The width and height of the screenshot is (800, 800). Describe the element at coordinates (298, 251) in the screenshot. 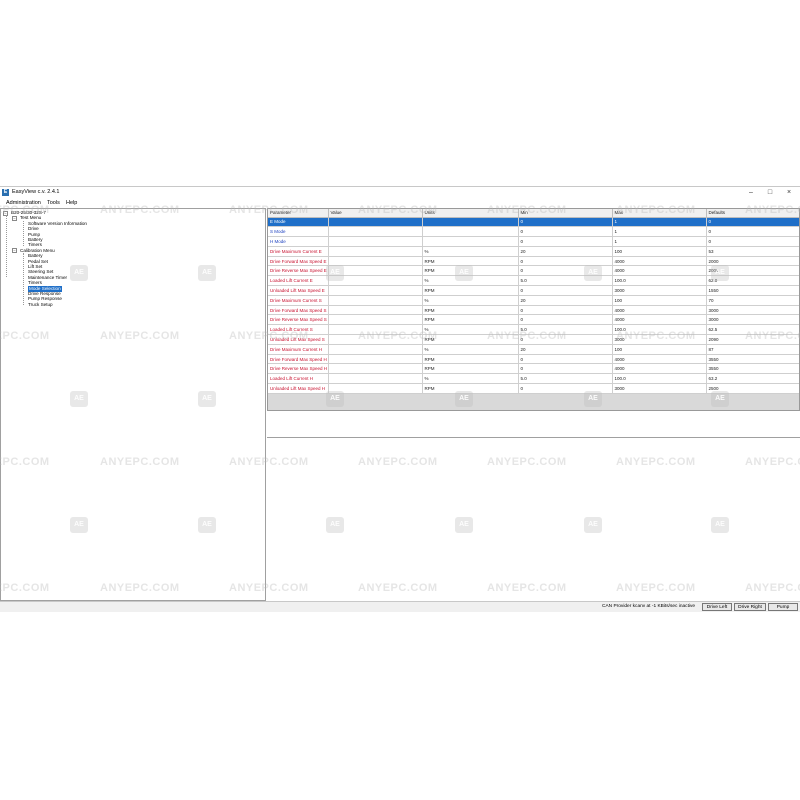

I see `cell-parameter: Drive Maximum Current E` at that location.